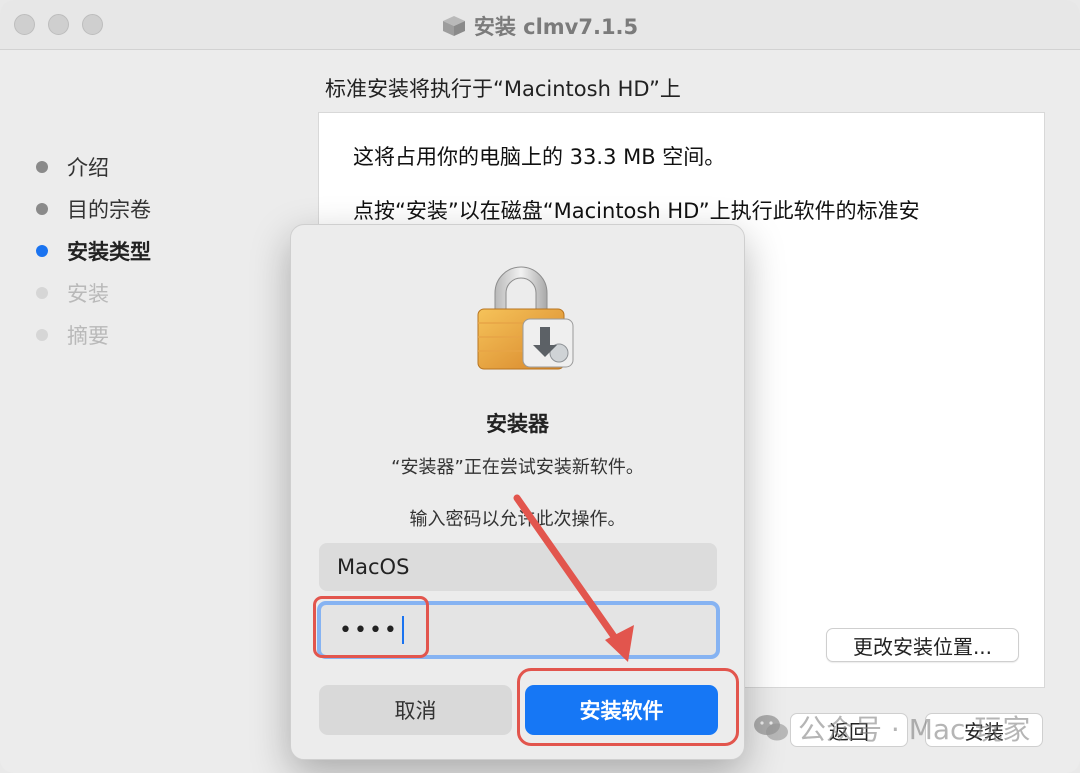 This screenshot has width=1080, height=773. I want to click on window-title-text: 安装 clmv7.1.5, so click(556, 27).